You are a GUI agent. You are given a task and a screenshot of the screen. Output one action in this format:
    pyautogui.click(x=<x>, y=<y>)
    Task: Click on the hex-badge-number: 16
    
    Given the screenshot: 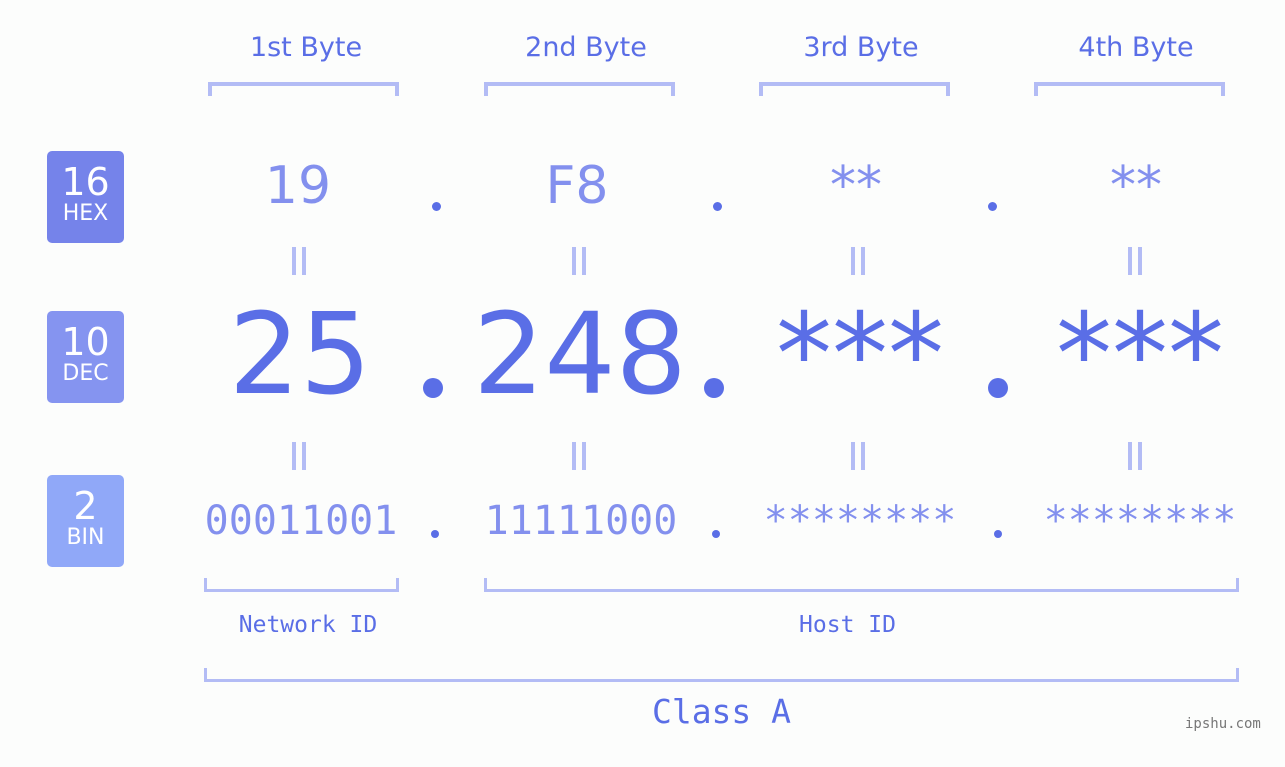 What is the action you would take?
    pyautogui.click(x=85, y=182)
    